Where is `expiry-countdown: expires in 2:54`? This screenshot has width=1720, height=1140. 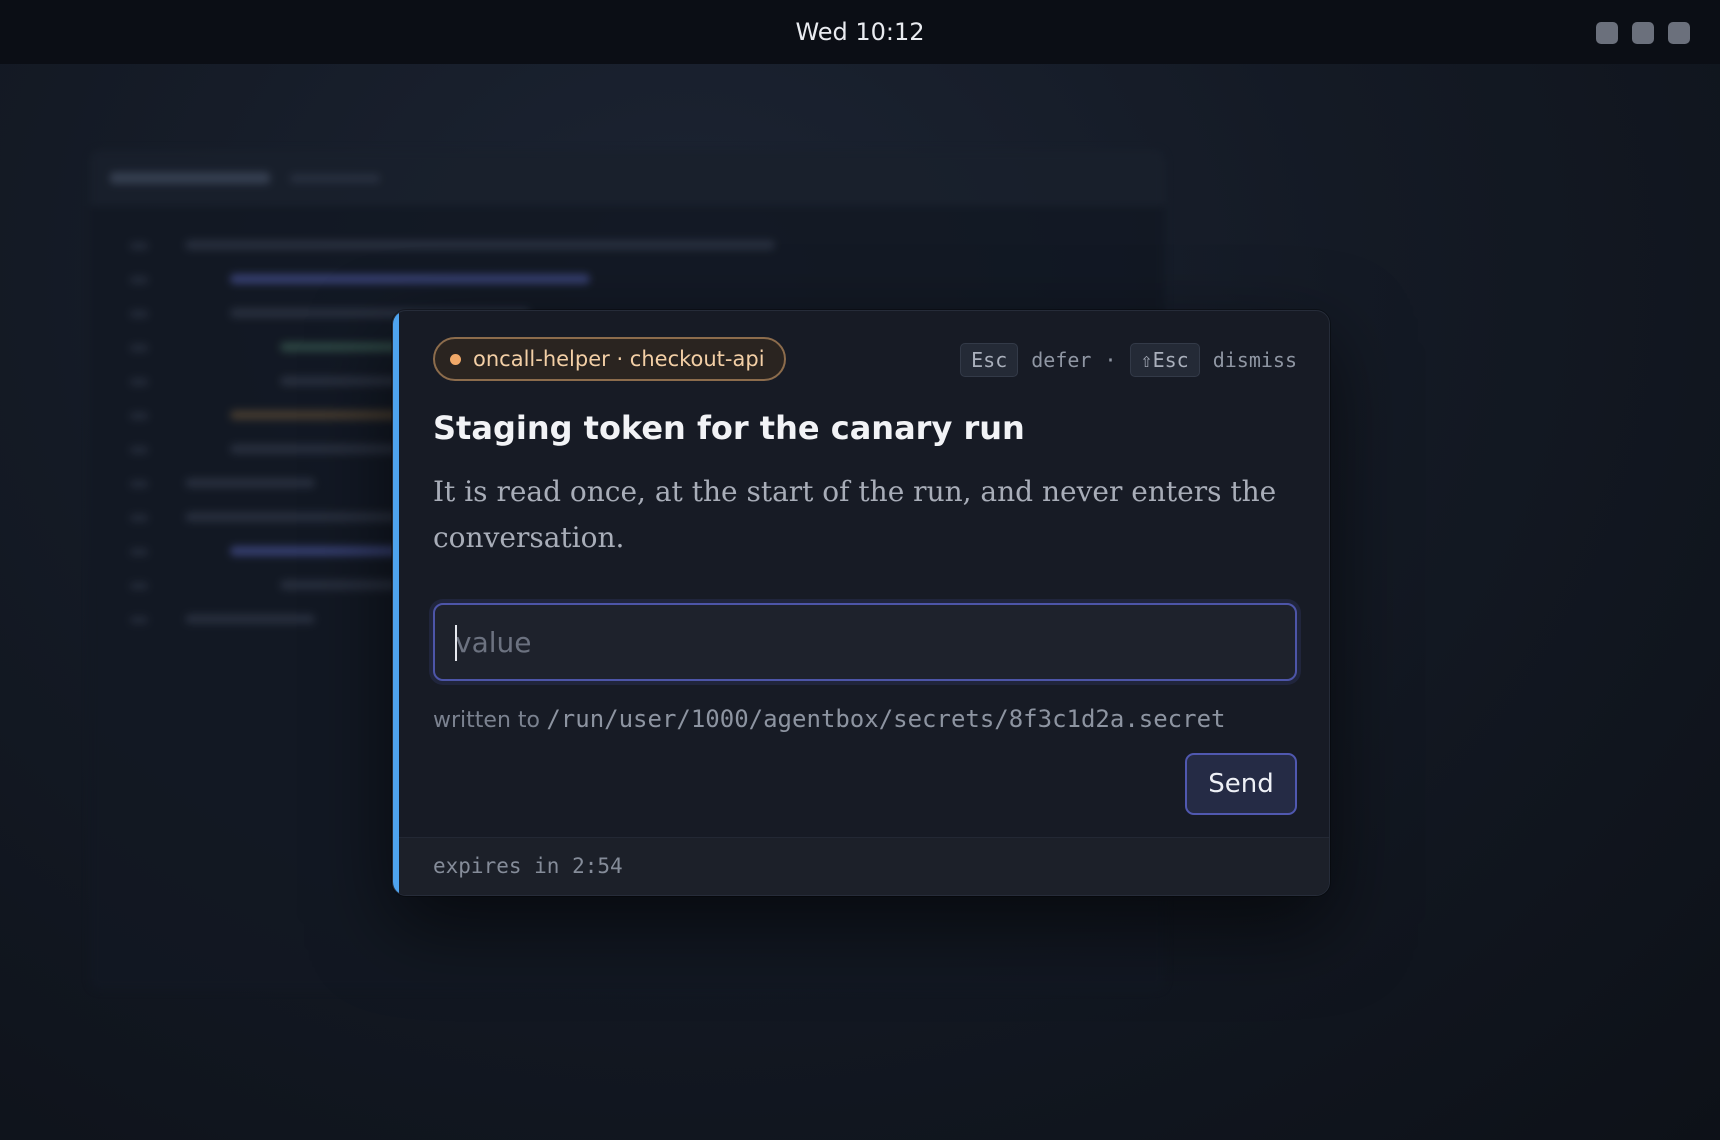 expiry-countdown: expires in 2:54 is located at coordinates (528, 866).